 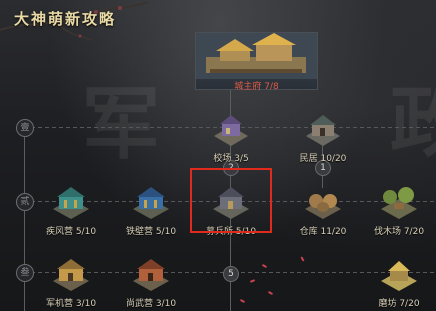 What do you see at coordinates (151, 203) in the screenshot?
I see `iron-wall-camp-icon` at bounding box center [151, 203].